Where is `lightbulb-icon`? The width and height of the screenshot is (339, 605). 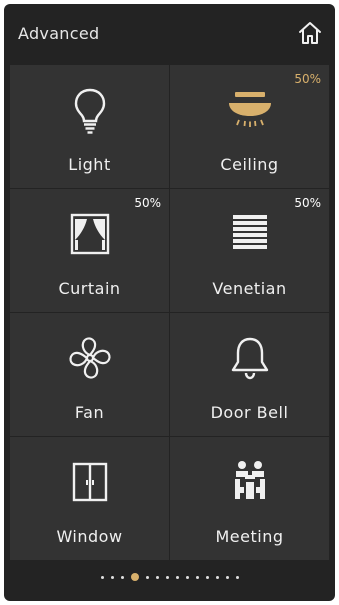
lightbulb-icon is located at coordinates (89, 111).